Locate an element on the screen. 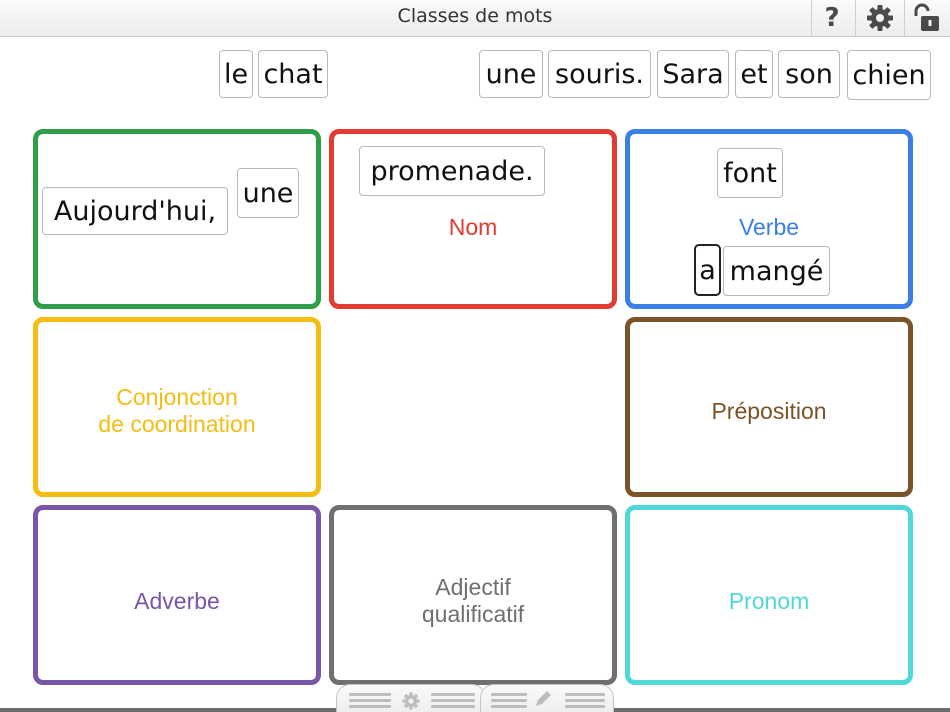  settings-button is located at coordinates (880, 18).